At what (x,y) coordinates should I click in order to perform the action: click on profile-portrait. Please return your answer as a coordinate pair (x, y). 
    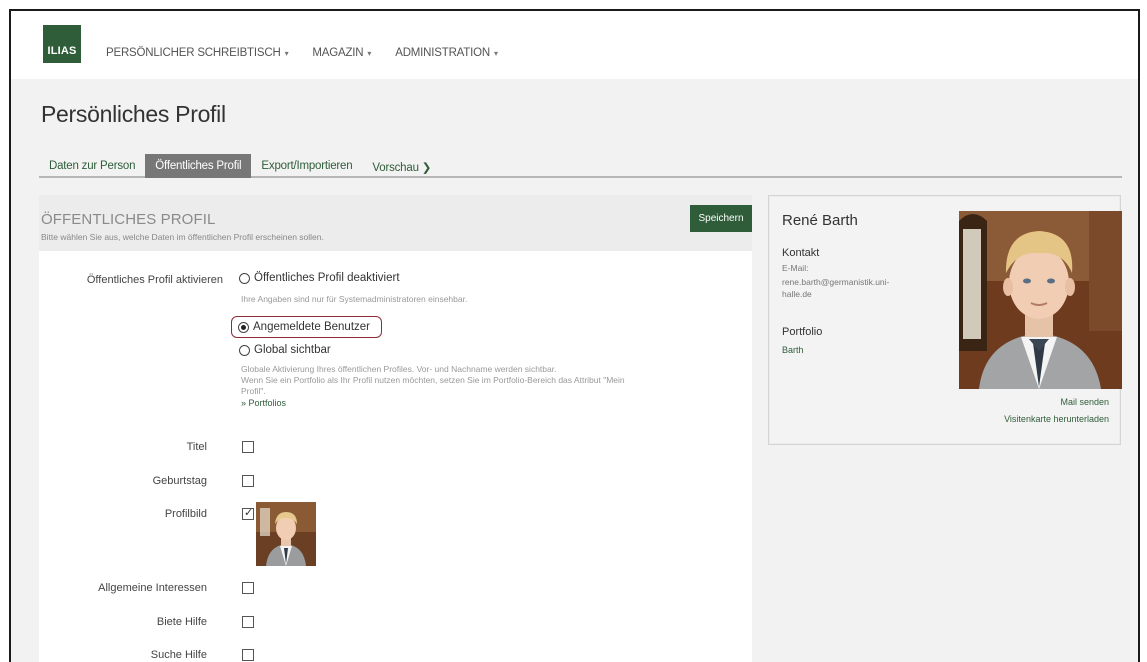
    Looking at the image, I should click on (1040, 300).